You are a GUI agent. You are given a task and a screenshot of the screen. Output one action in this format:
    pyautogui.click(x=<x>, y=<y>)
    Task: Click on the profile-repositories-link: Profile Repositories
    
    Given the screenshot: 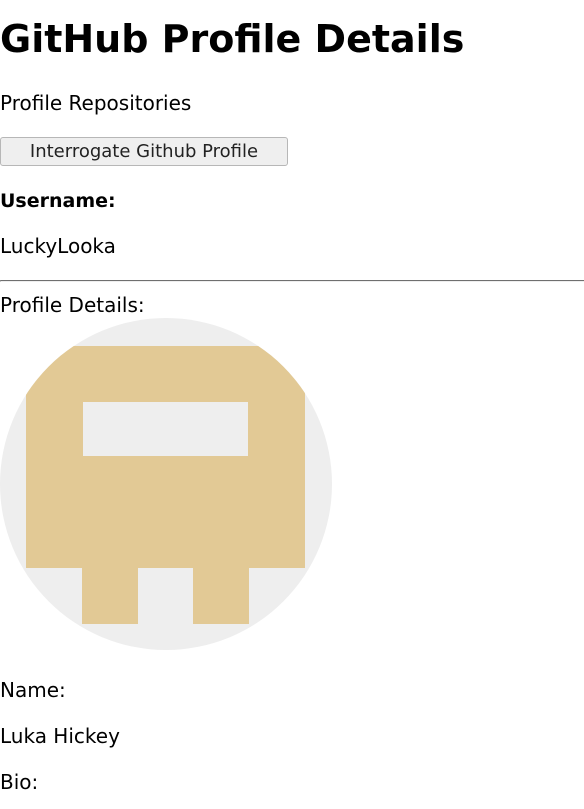 What is the action you would take?
    pyautogui.click(x=95, y=103)
    